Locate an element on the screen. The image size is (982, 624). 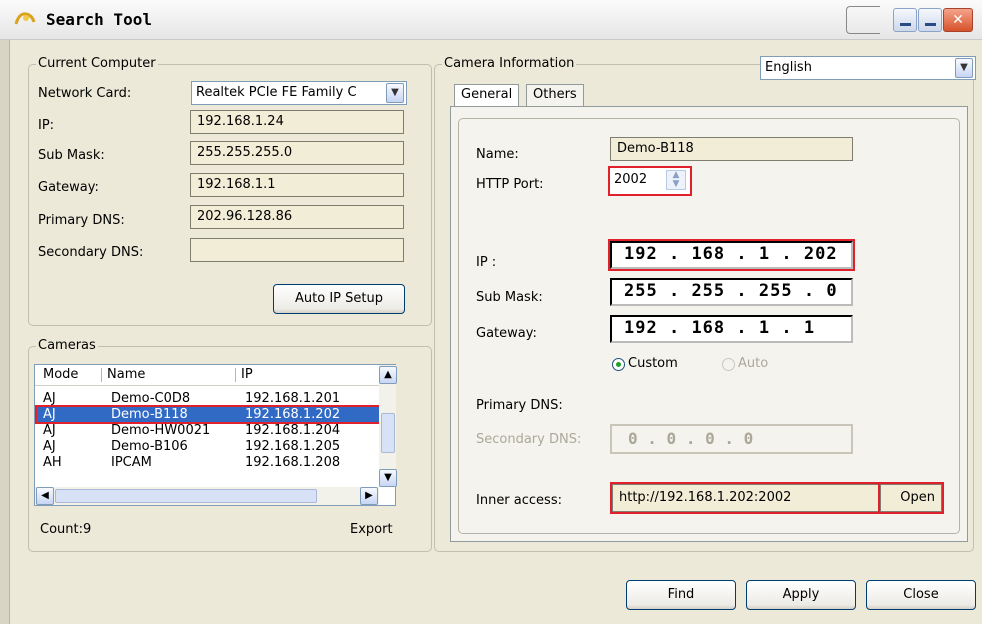
left-window-edge is located at coordinates (5, 332).